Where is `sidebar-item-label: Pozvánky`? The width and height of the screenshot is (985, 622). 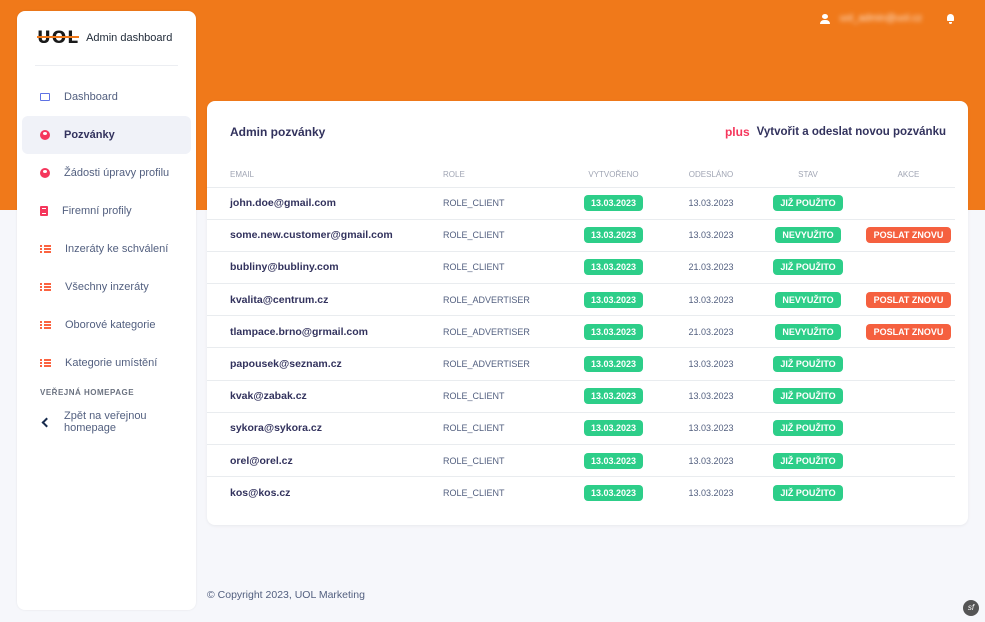 sidebar-item-label: Pozvánky is located at coordinates (89, 135).